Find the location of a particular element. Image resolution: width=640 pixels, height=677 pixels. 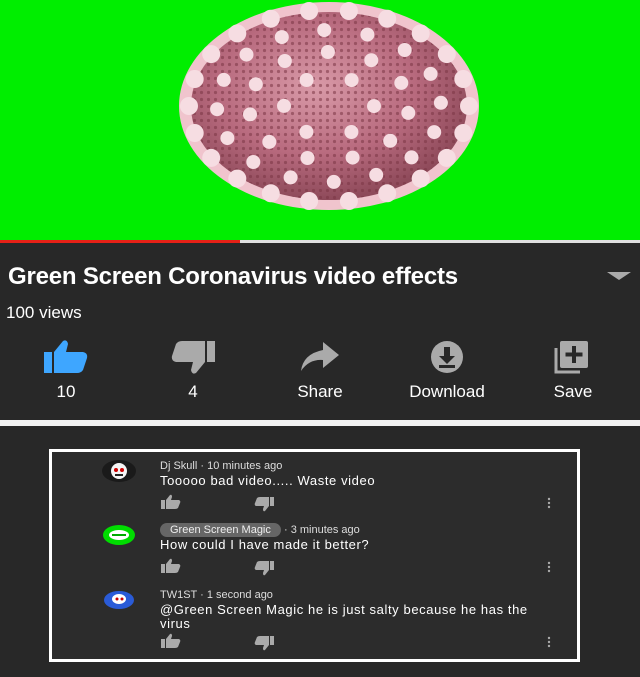

share-button: Share is located at coordinates (320, 371).